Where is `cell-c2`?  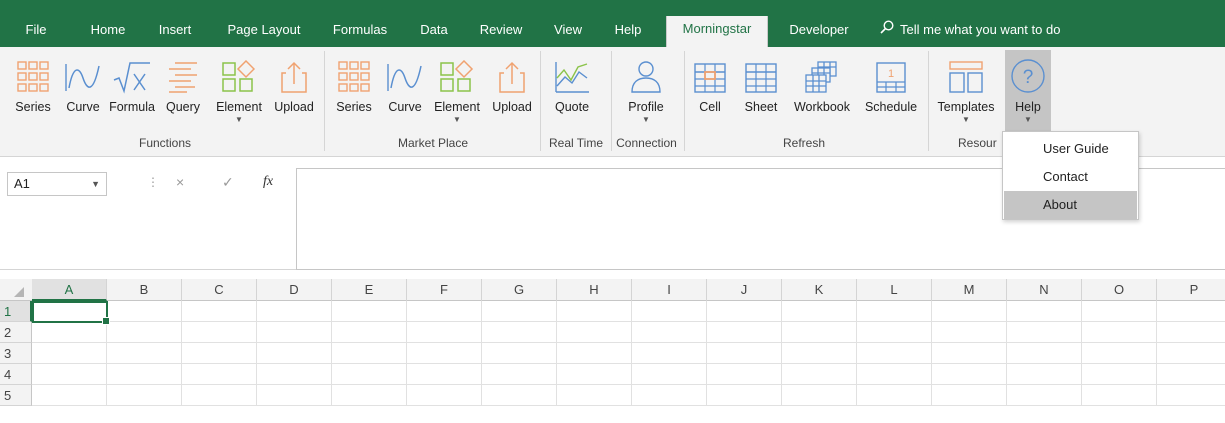 cell-c2 is located at coordinates (219, 332).